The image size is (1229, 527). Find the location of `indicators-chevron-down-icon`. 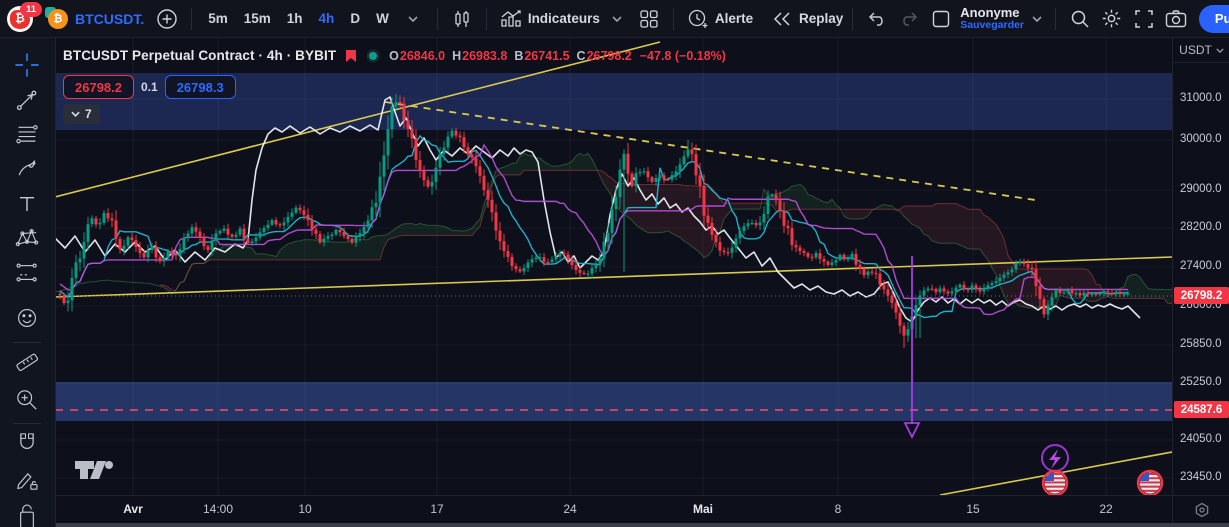

indicators-chevron-down-icon is located at coordinates (617, 19).